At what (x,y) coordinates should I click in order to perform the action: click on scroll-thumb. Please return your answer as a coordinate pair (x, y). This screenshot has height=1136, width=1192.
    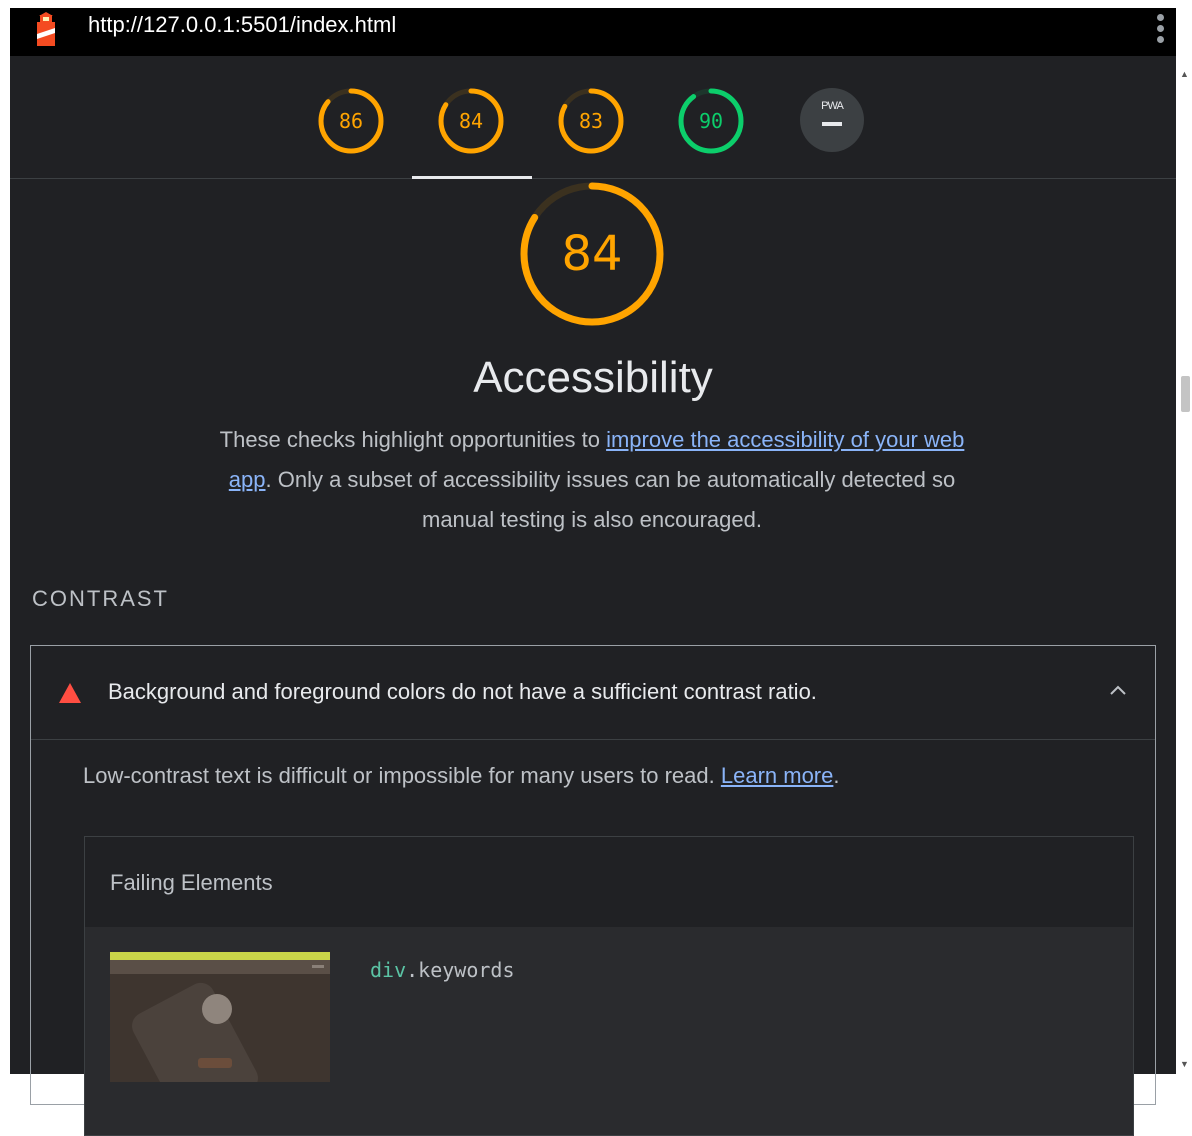
    Looking at the image, I should click on (1185, 394).